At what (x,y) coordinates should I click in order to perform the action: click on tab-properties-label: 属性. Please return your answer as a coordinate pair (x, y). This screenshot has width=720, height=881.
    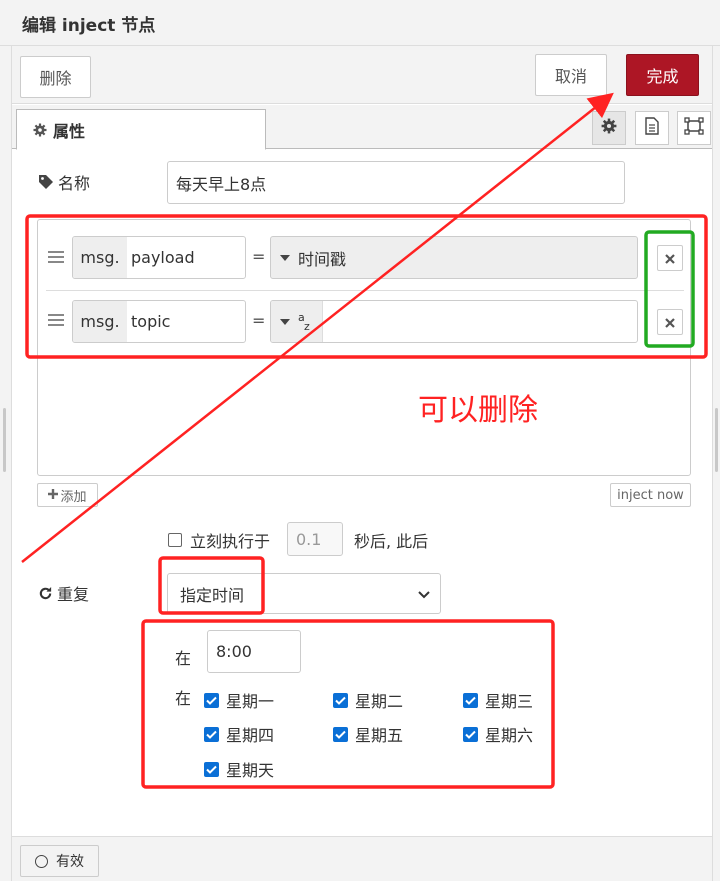
    Looking at the image, I should click on (69, 131).